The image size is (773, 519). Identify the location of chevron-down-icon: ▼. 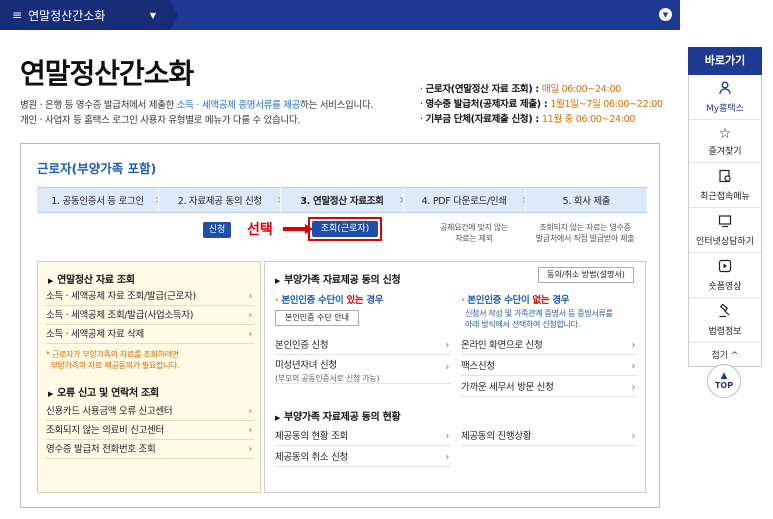
(665, 14).